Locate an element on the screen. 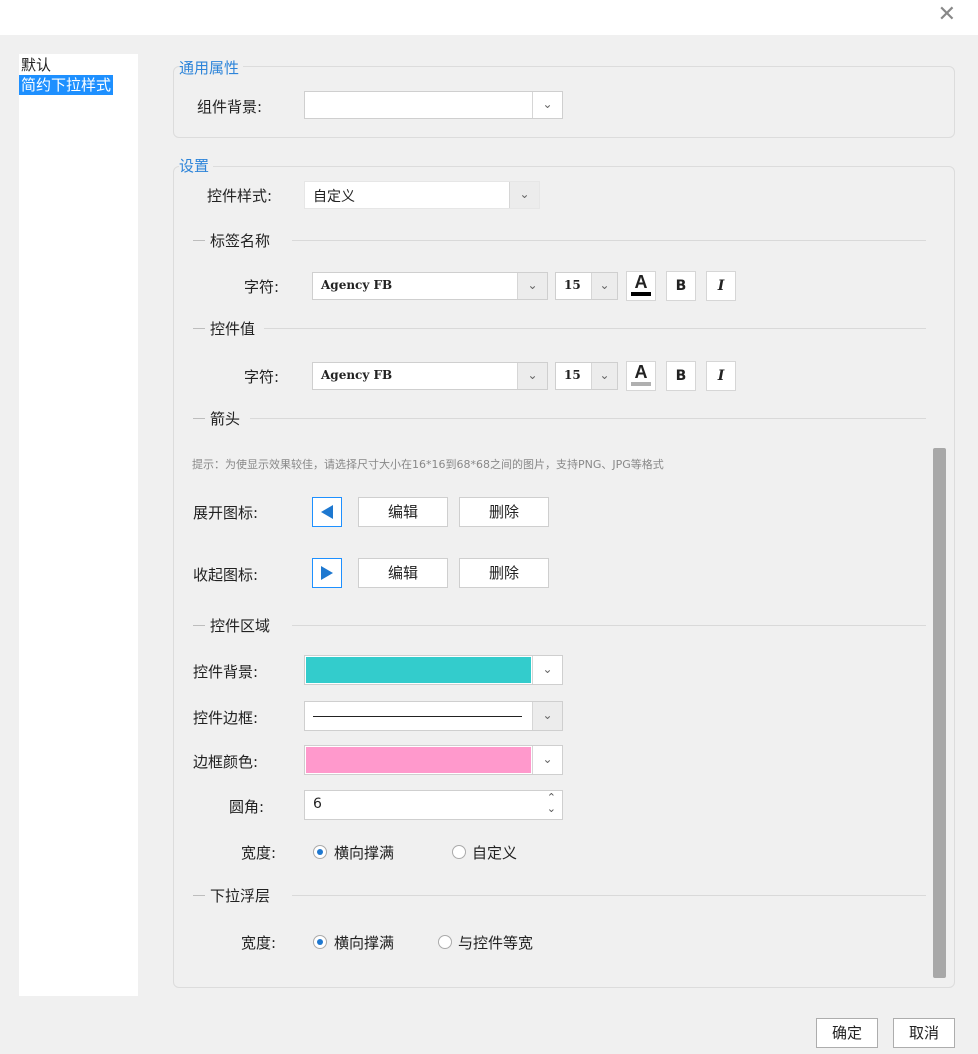  area-width-fill-label: 横向撑满 is located at coordinates (364, 852).